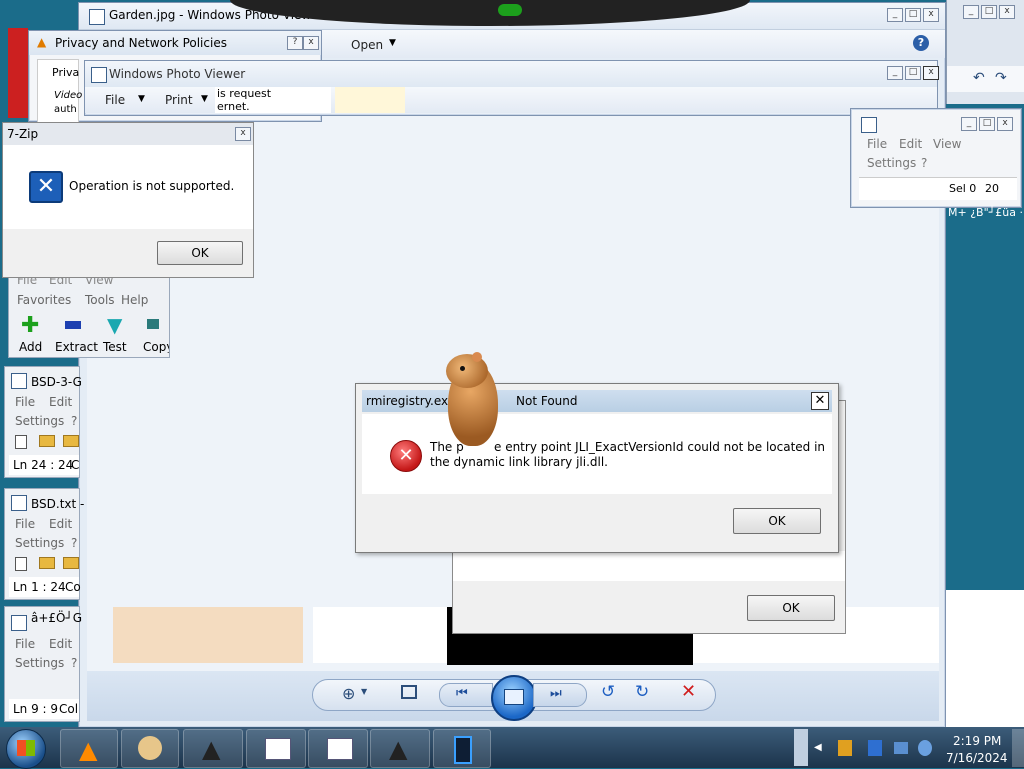 The height and width of the screenshot is (769, 1024). I want to click on taskbar-java-1: ▲, so click(213, 748).